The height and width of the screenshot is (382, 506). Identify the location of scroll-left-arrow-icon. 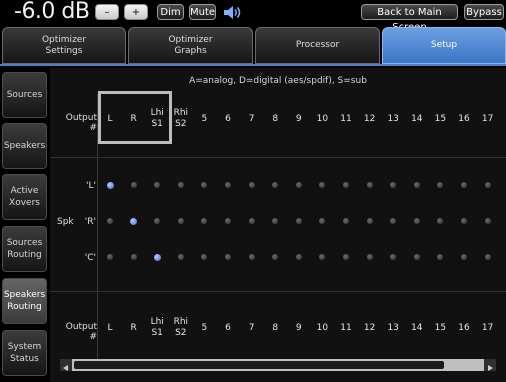
(66, 365).